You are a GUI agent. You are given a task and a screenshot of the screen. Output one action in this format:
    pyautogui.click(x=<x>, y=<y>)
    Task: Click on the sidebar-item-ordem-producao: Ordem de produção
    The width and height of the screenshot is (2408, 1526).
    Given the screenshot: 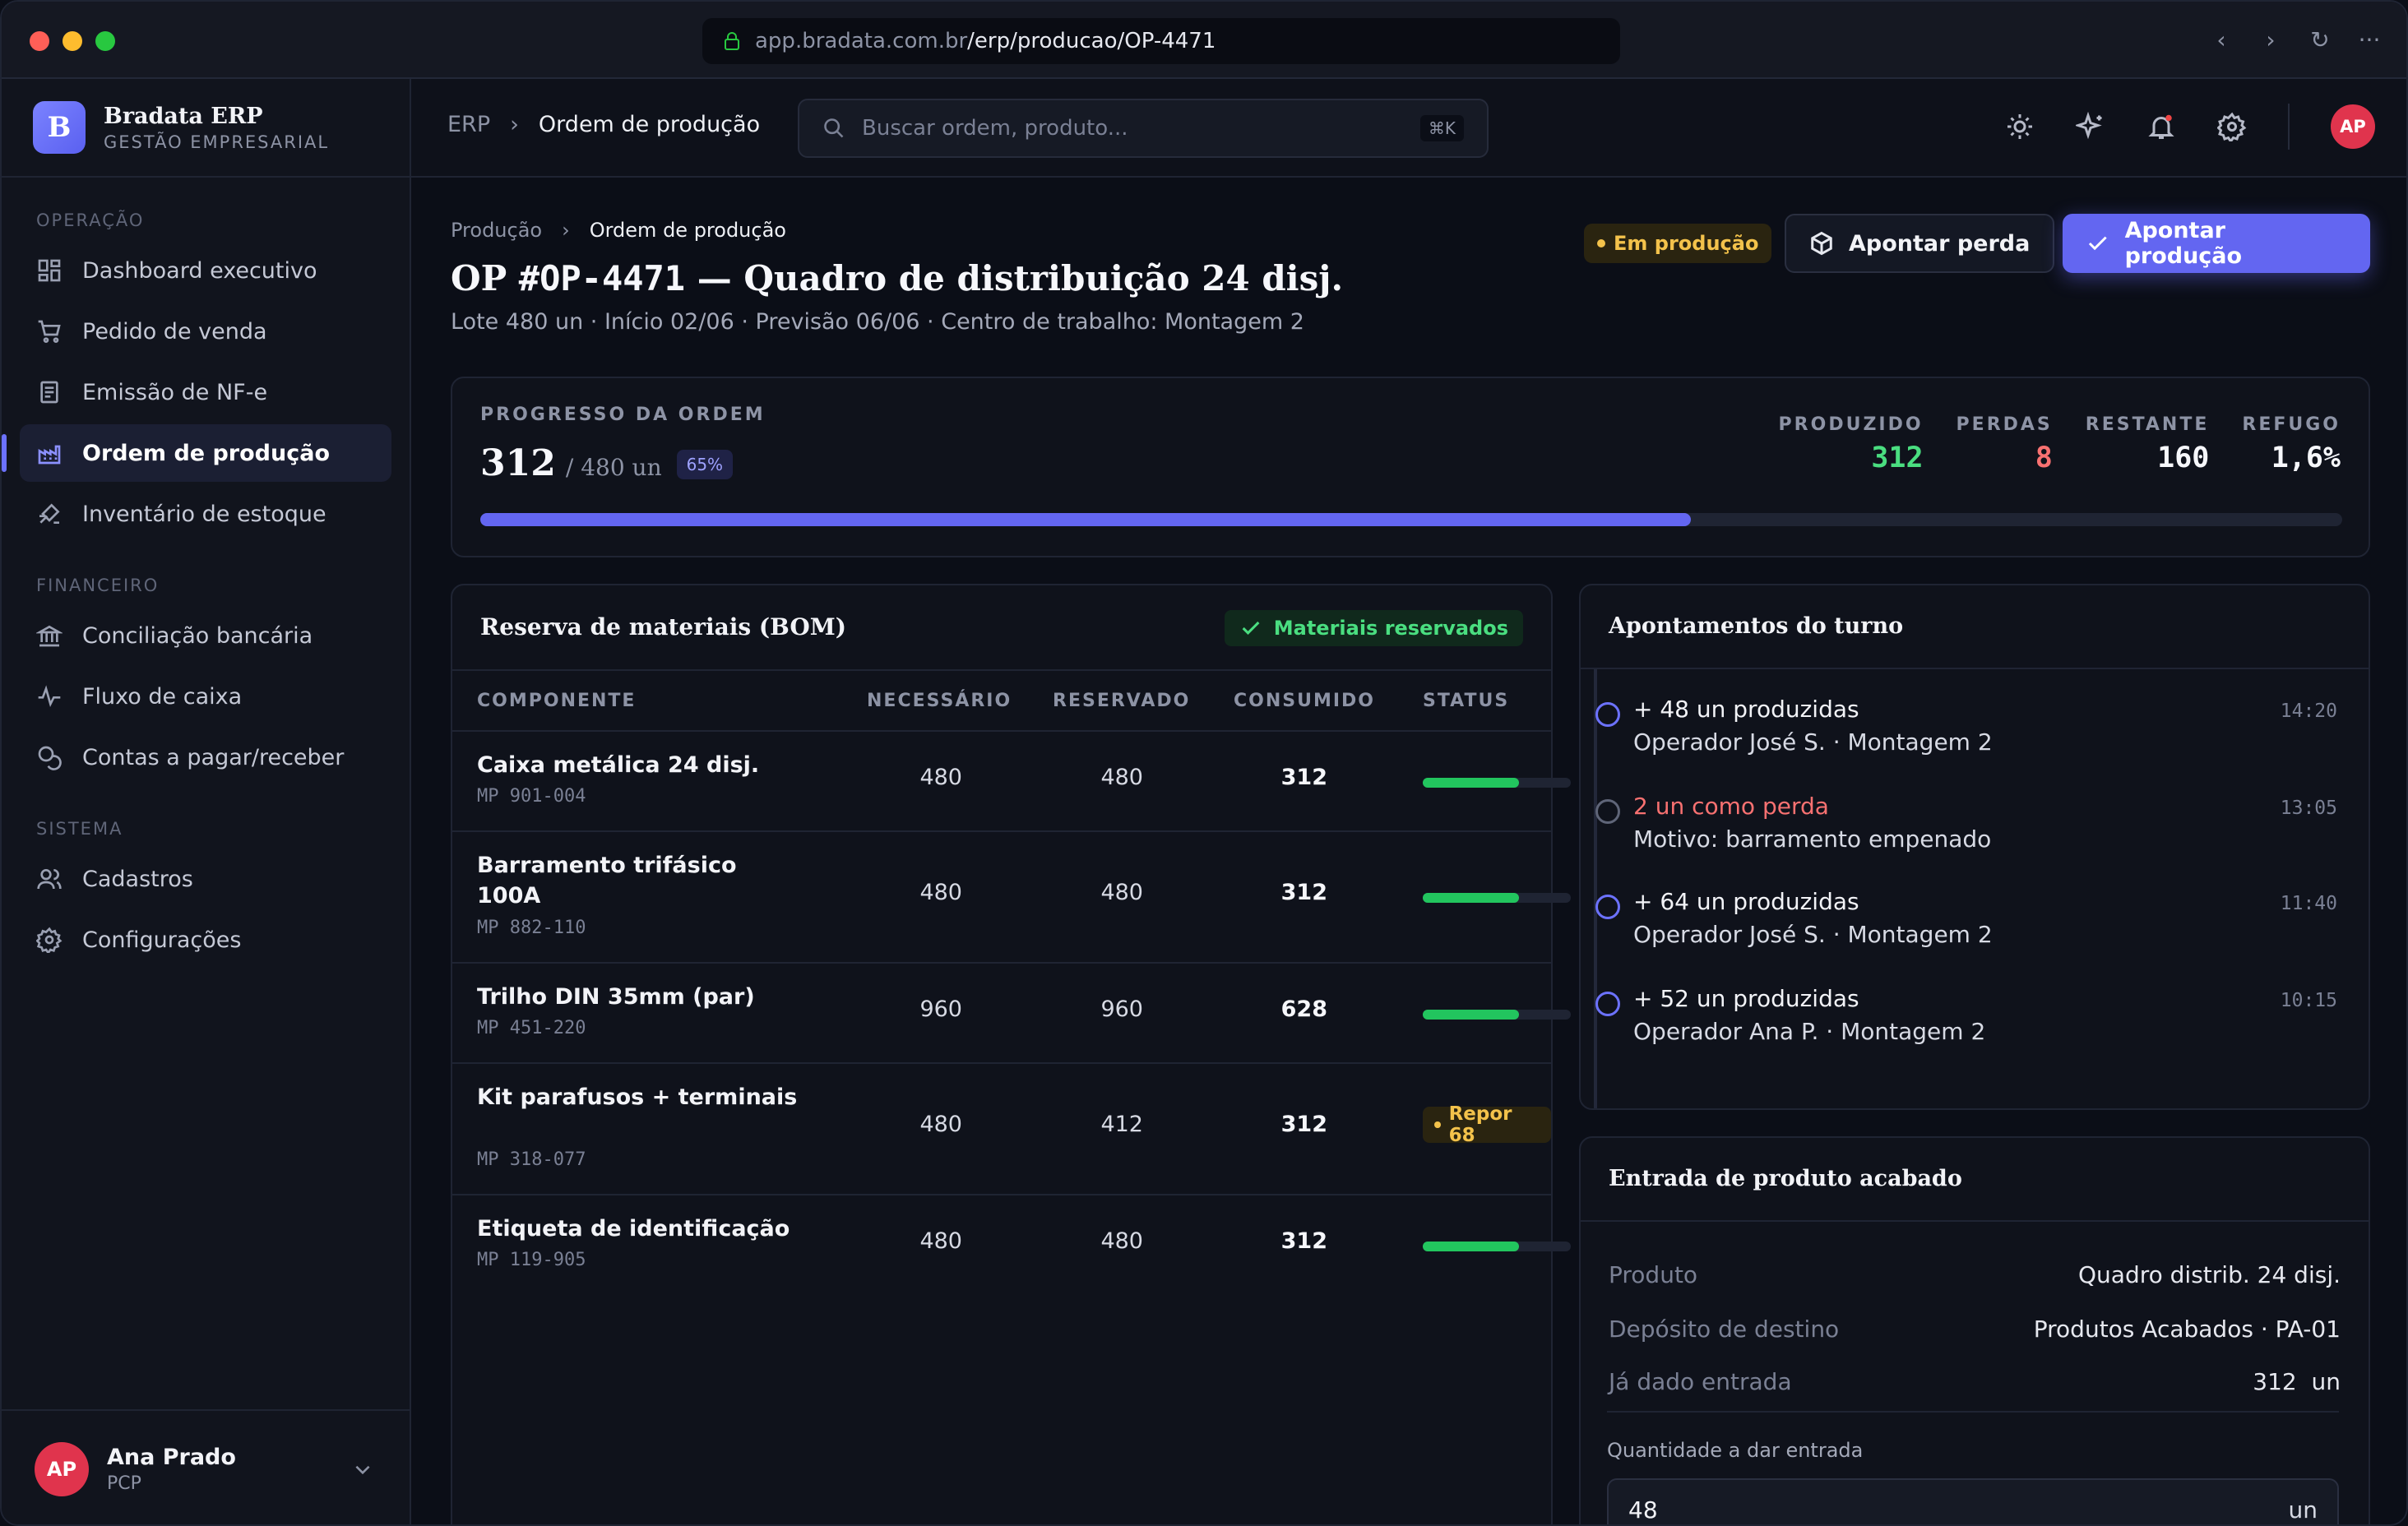 What is the action you would take?
    pyautogui.click(x=196, y=453)
    